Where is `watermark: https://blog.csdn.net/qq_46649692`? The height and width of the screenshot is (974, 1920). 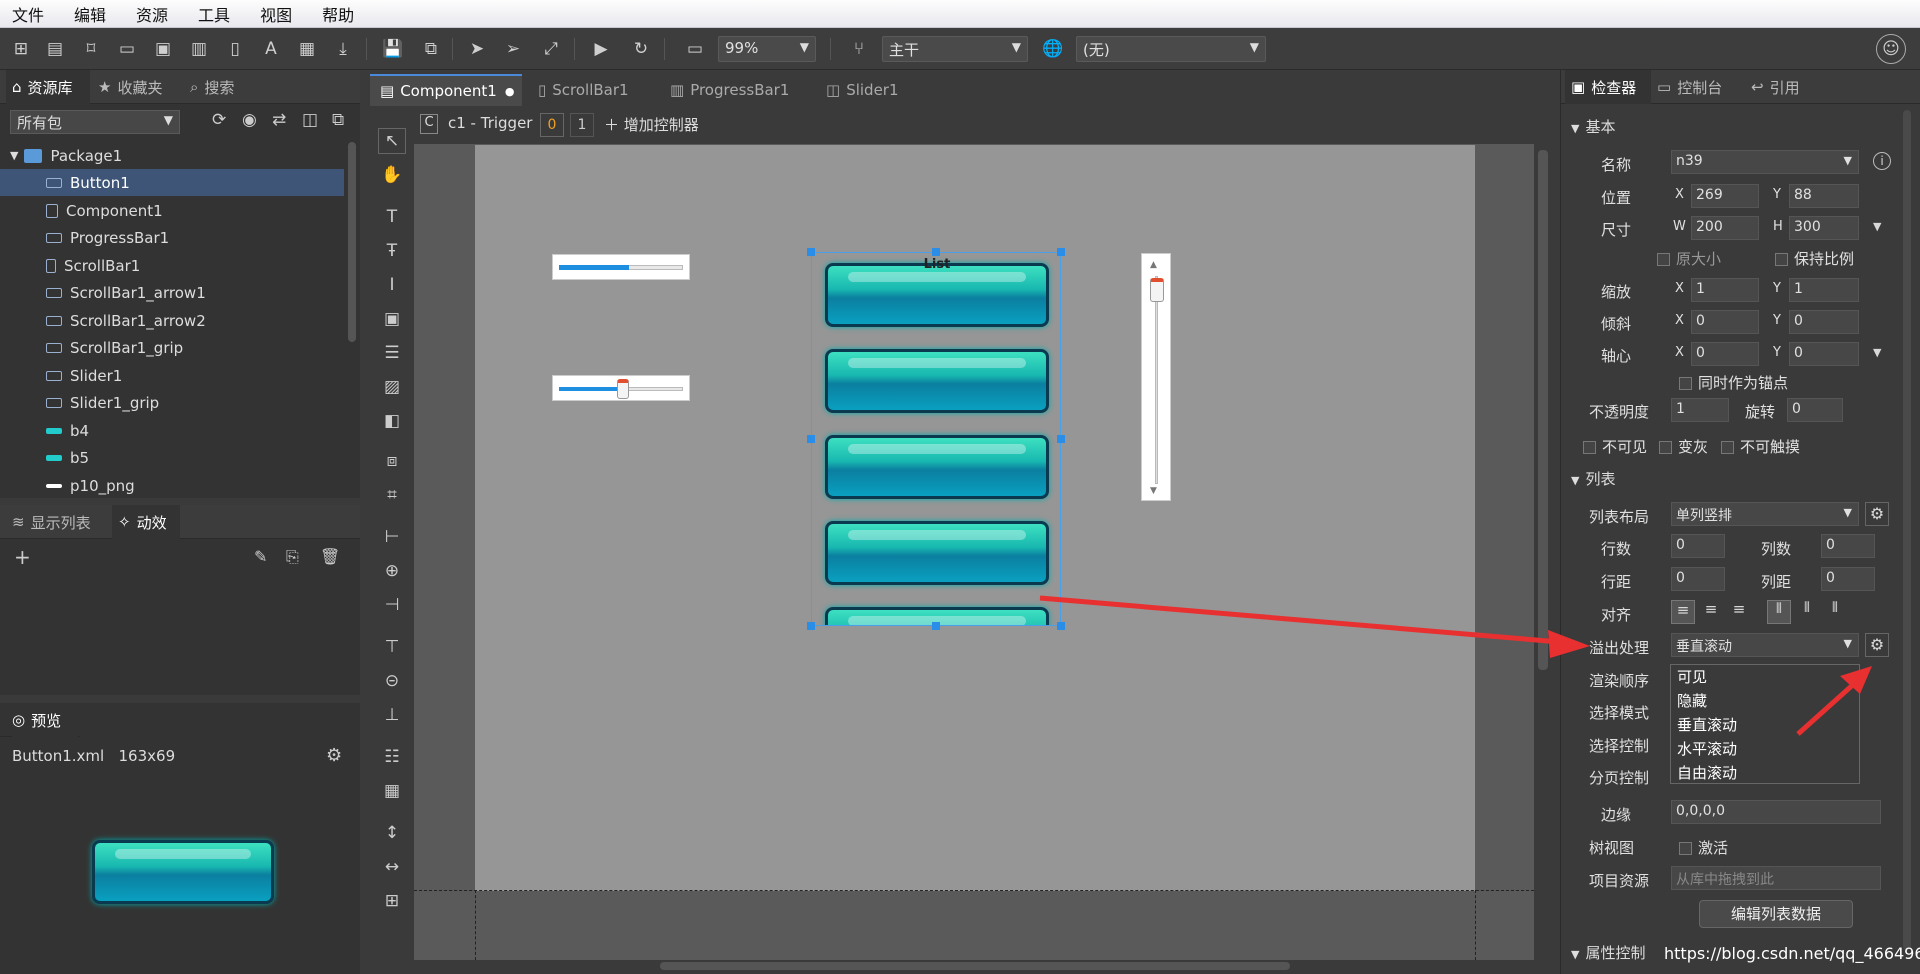
watermark: https://blog.csdn.net/qq_46649692 is located at coordinates (1792, 953).